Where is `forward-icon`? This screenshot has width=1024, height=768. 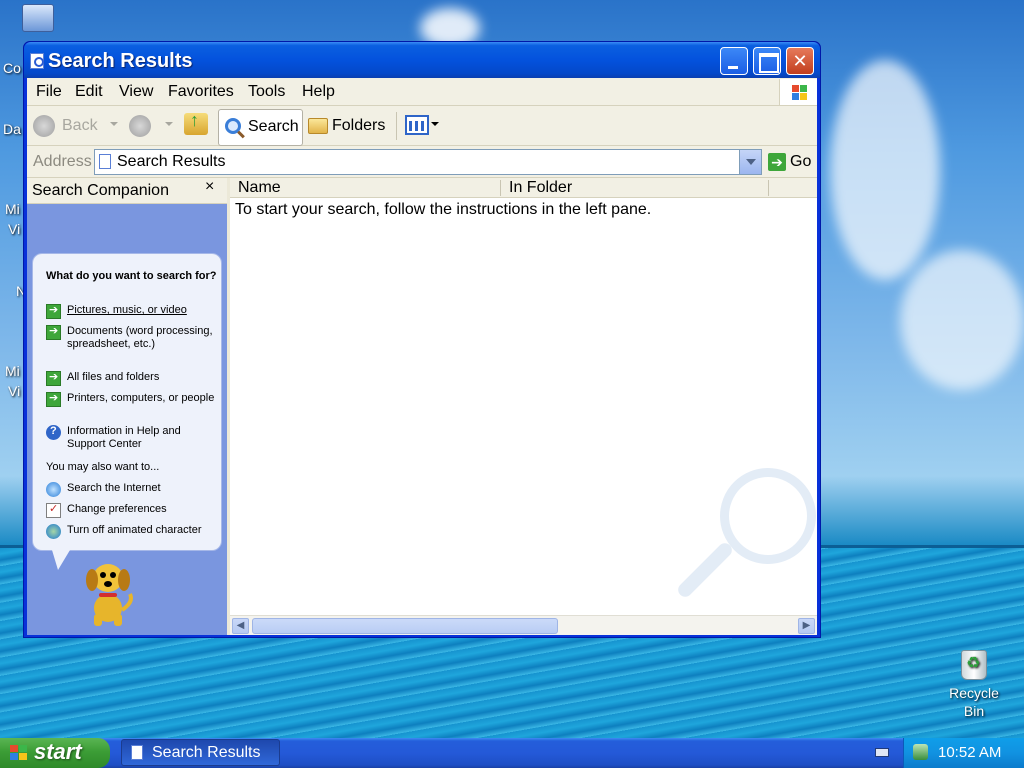 forward-icon is located at coordinates (140, 126).